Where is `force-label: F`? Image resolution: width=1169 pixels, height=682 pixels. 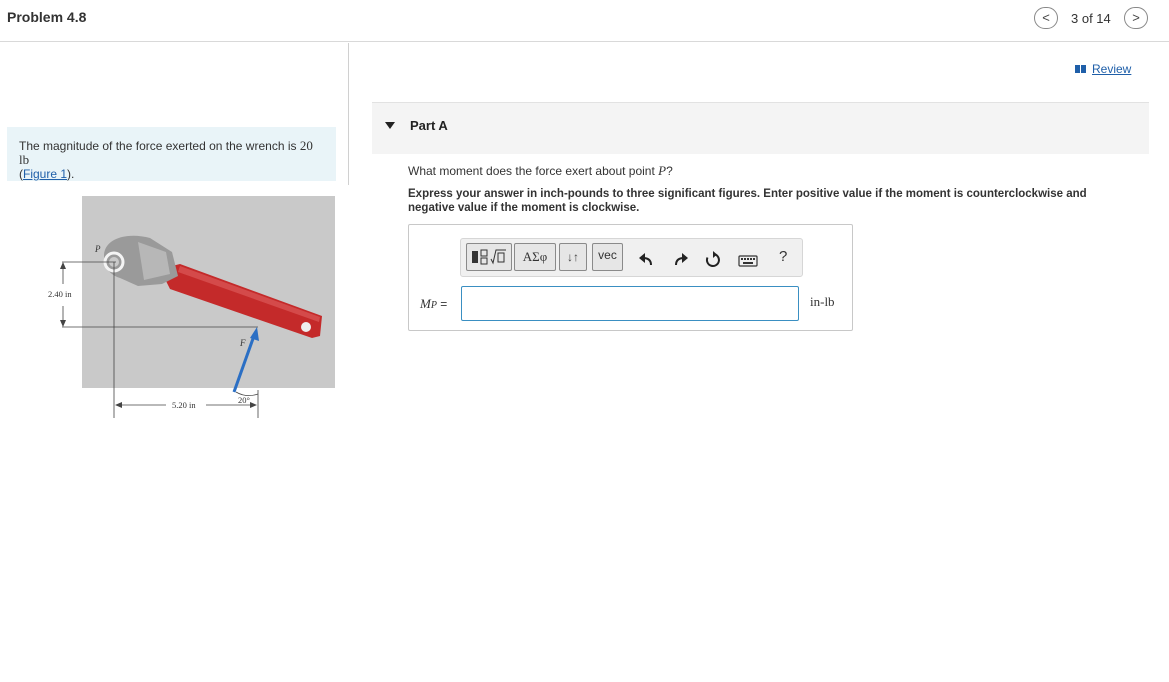
force-label: F is located at coordinates (242, 343).